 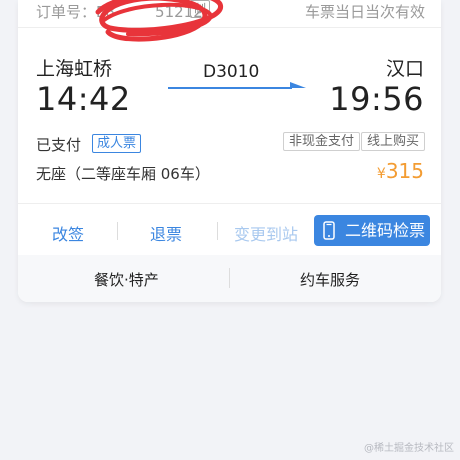 I want to click on red-scribble-redaction, so click(x=159, y=21).